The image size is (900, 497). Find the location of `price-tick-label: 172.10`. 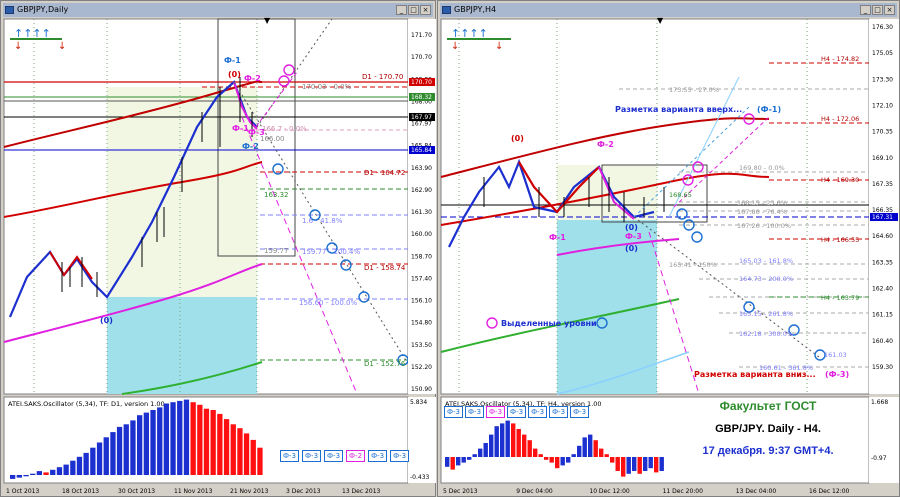

price-tick-label: 172.10 is located at coordinates (882, 105).